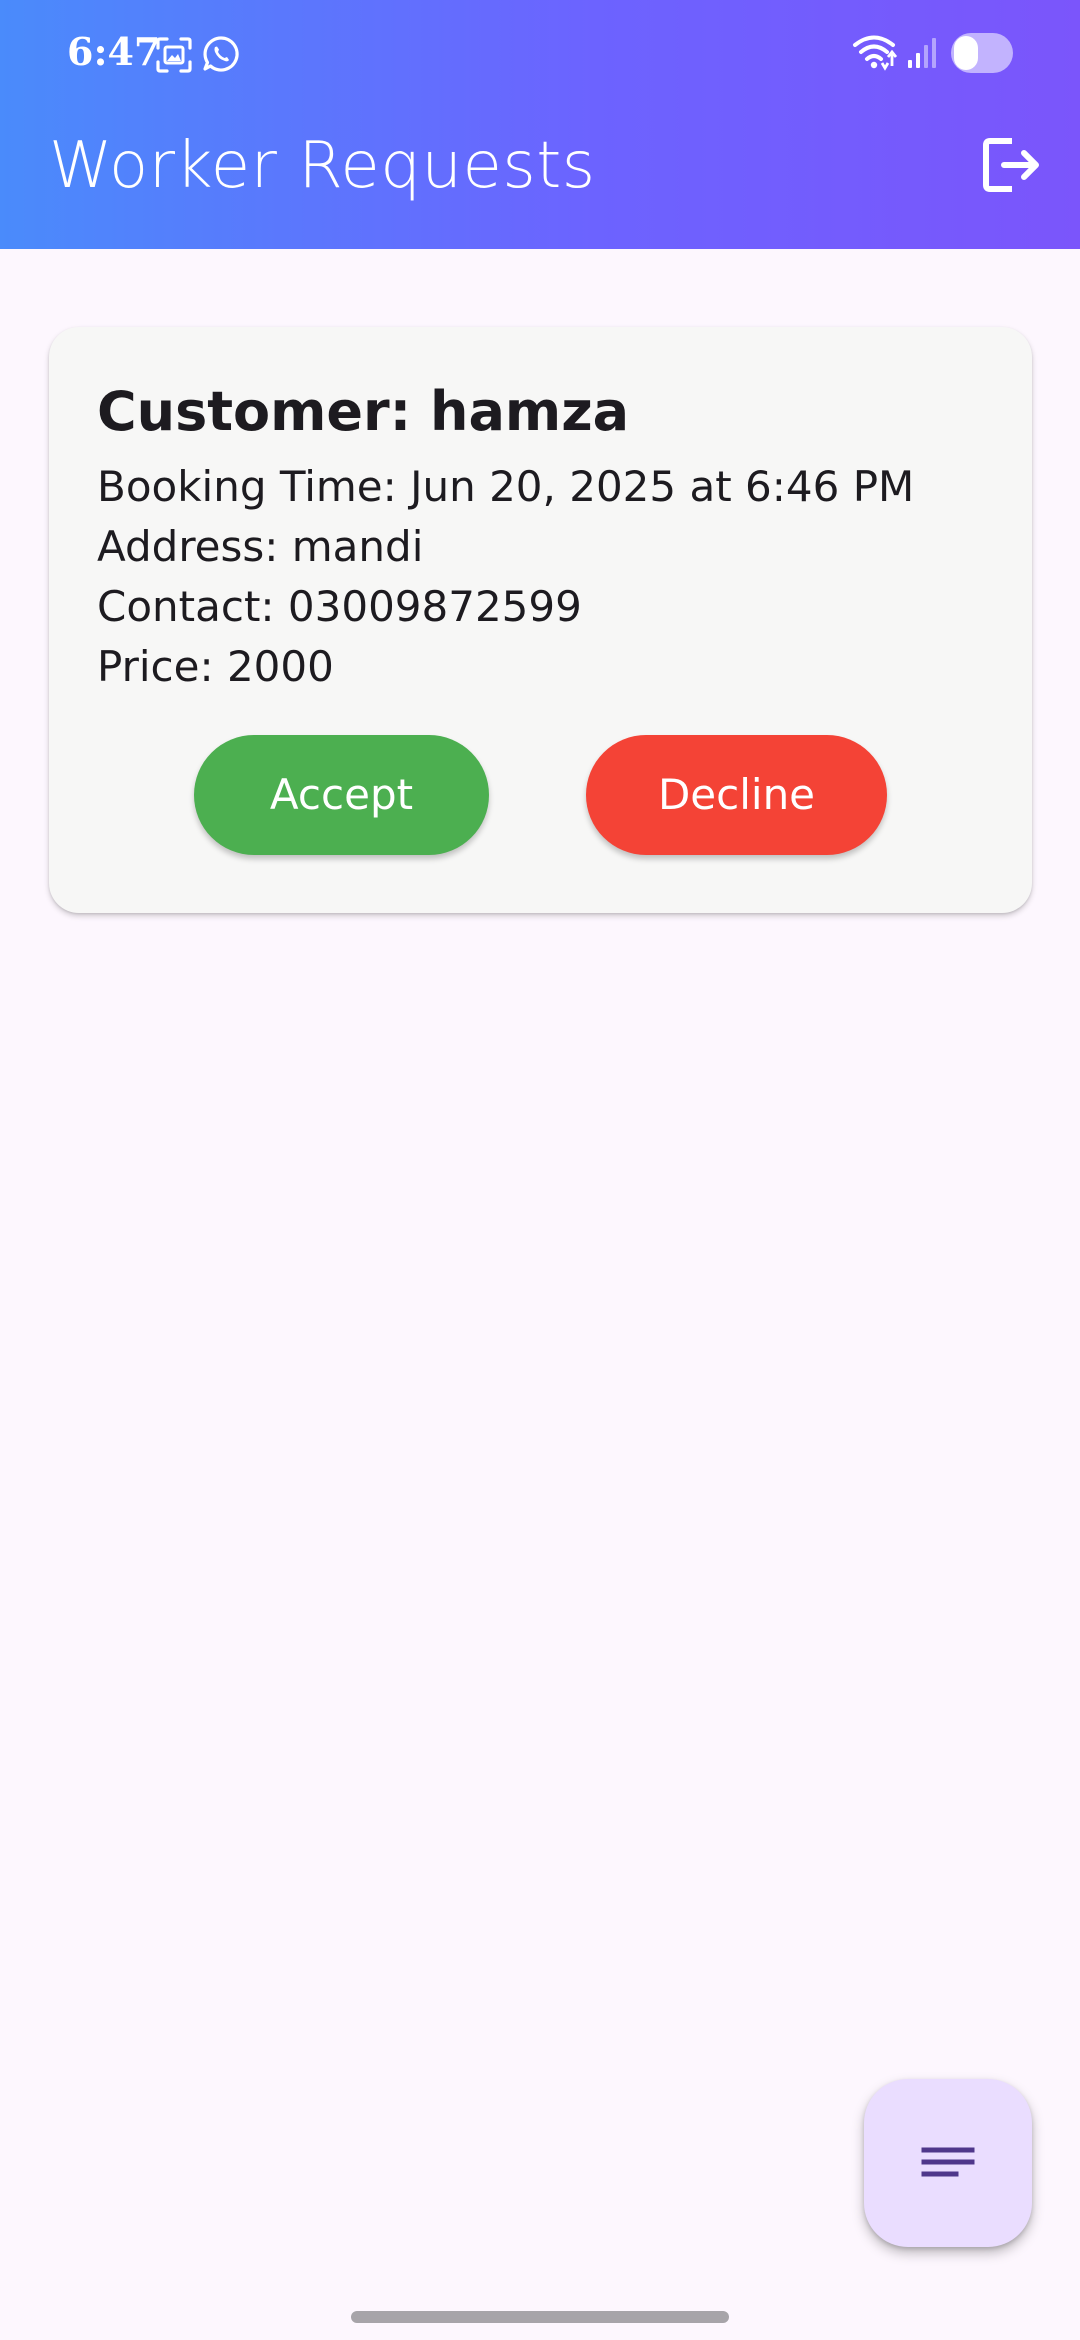  What do you see at coordinates (540, 124) in the screenshot?
I see `app-bar: 6:47 Worker Requests` at bounding box center [540, 124].